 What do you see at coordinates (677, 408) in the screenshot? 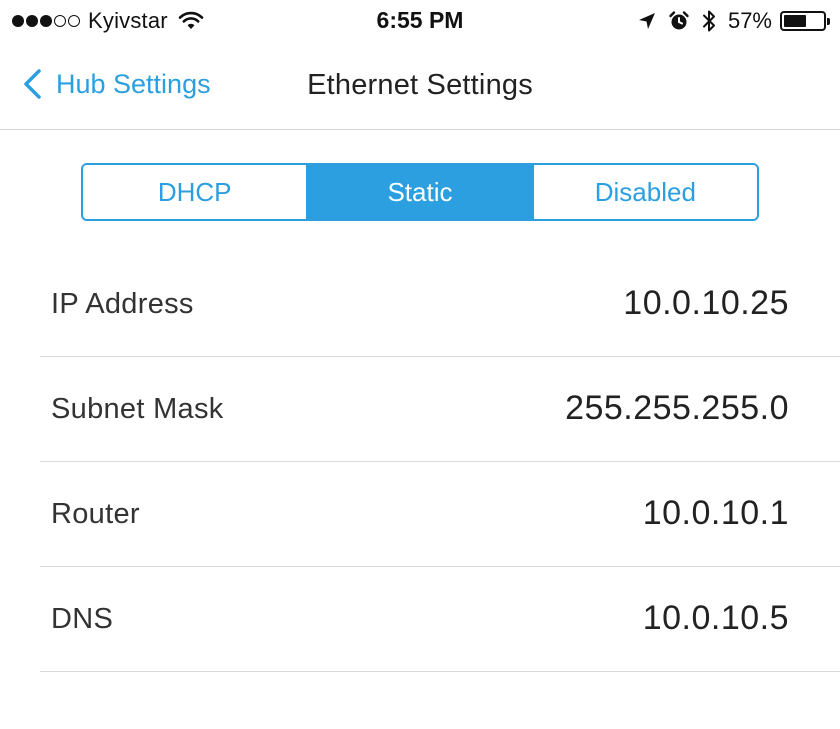
I see `row-value: 255.255.255.0` at bounding box center [677, 408].